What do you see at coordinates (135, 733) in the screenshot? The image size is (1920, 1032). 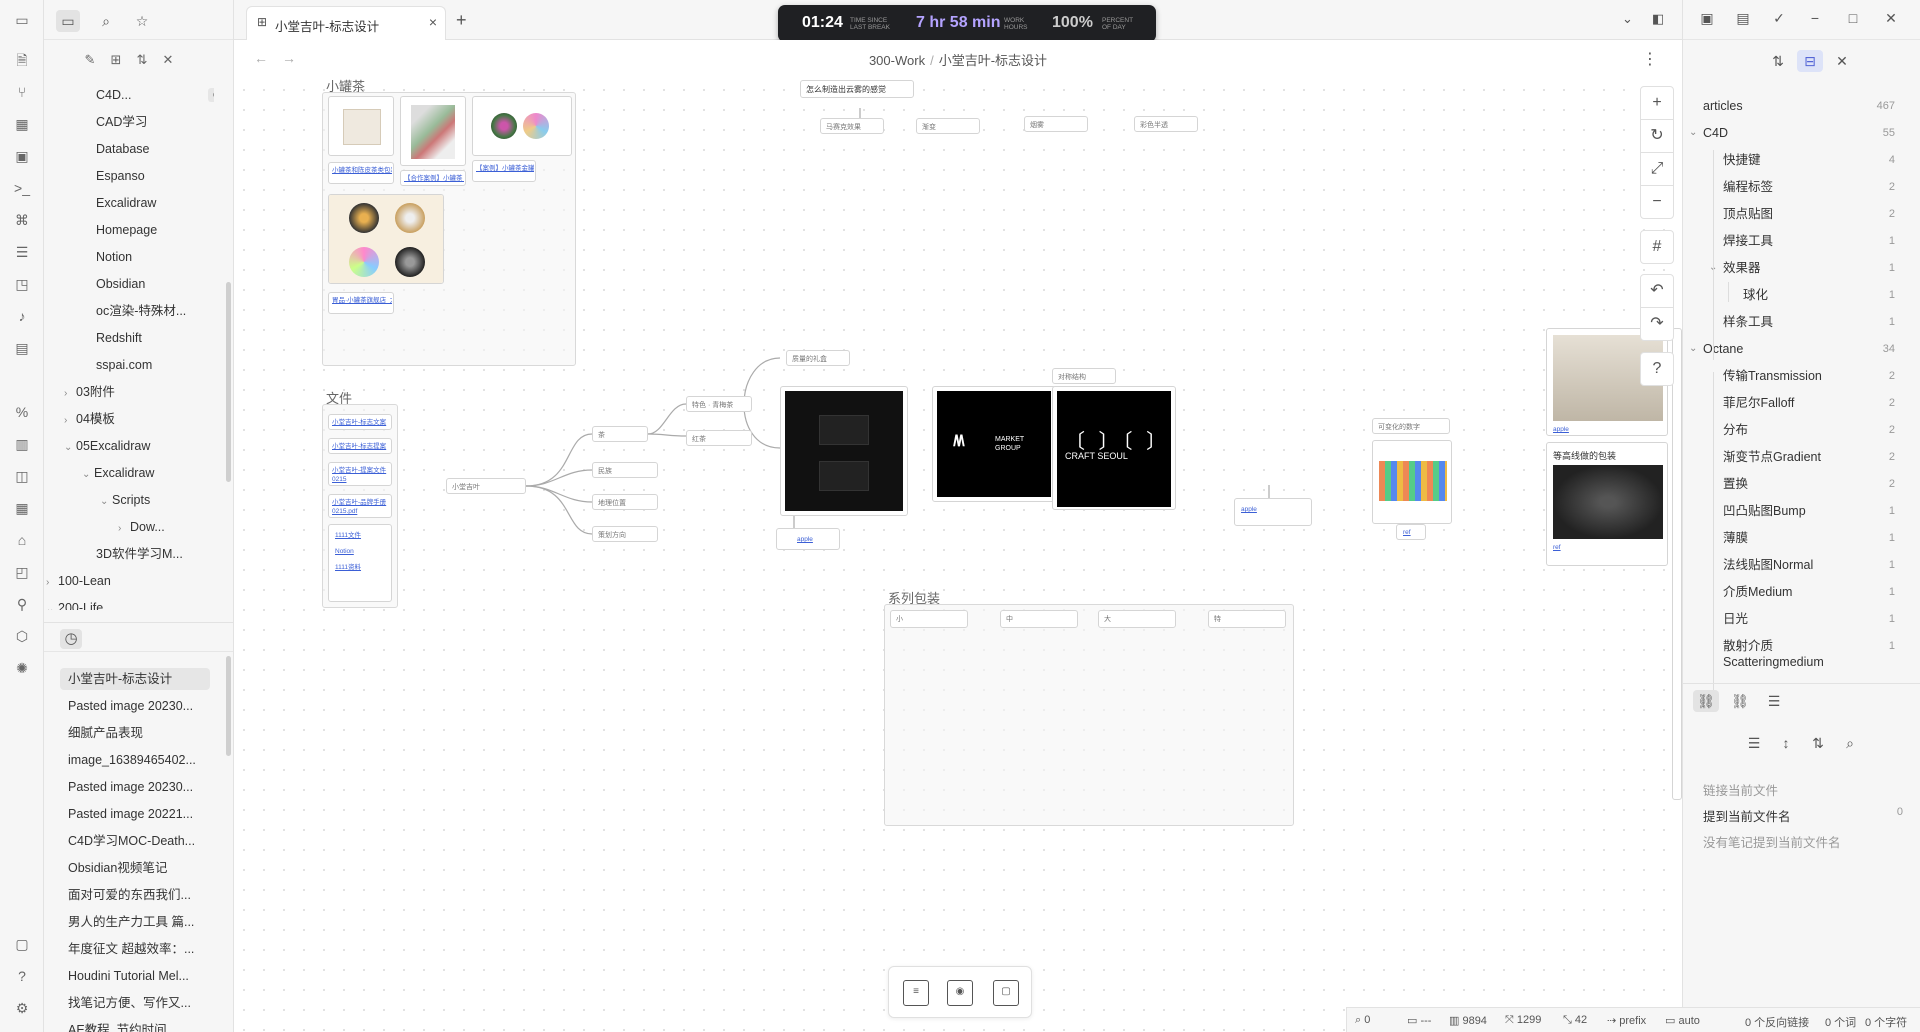 I see `recent-file-item: 细腻产品表现` at bounding box center [135, 733].